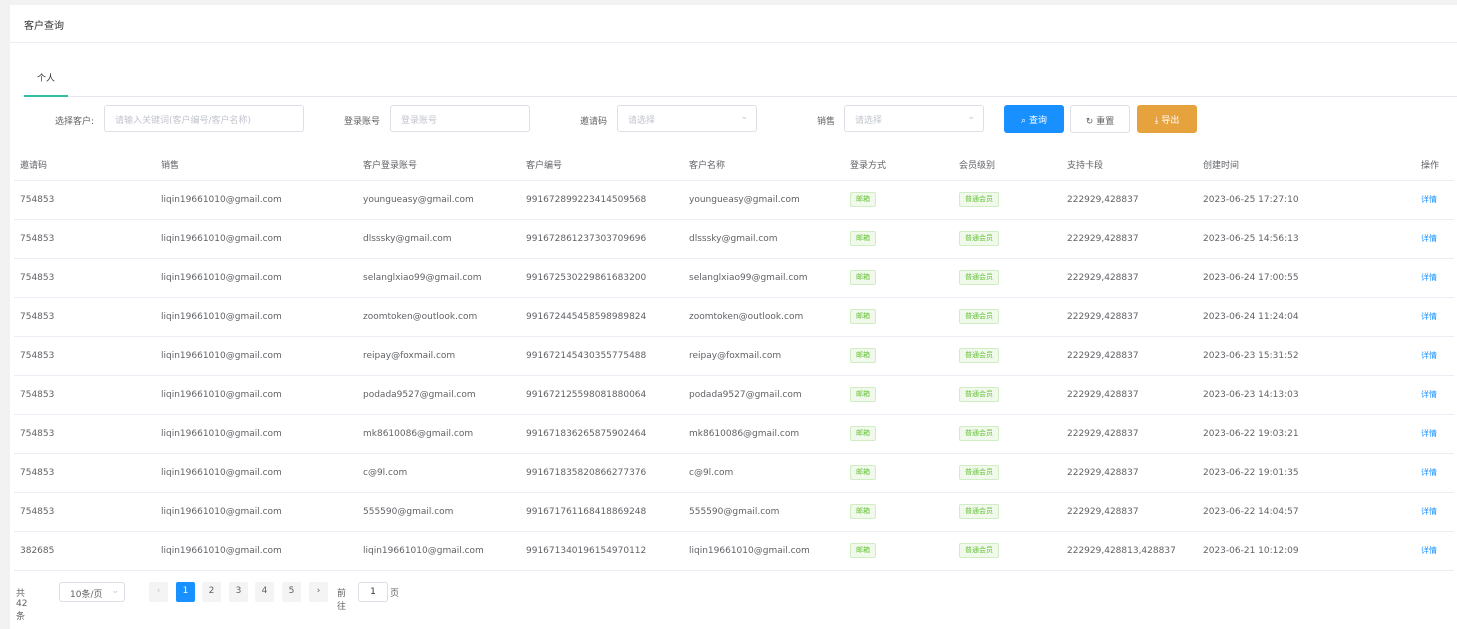 The width and height of the screenshot is (1457, 629). What do you see at coordinates (158, 592) in the screenshot?
I see `prev-page-button: ‹` at bounding box center [158, 592].